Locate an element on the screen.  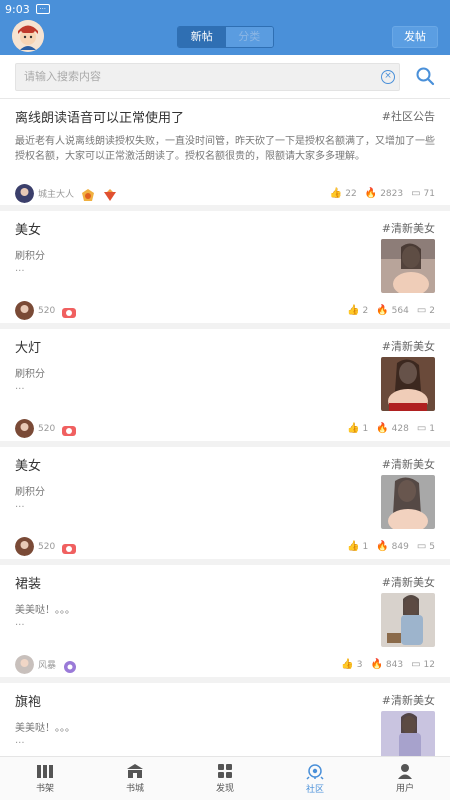
feed-segment-control: 新帖 分类 is located at coordinates (225, 37).